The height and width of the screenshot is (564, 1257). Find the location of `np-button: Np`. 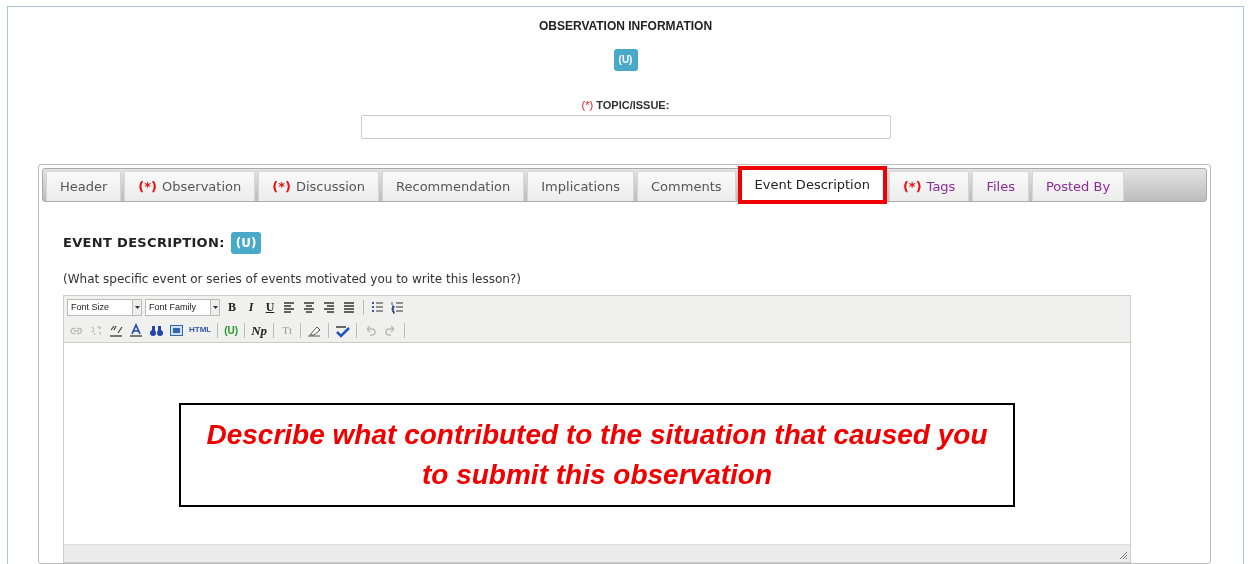

np-button: Np is located at coordinates (259, 330).